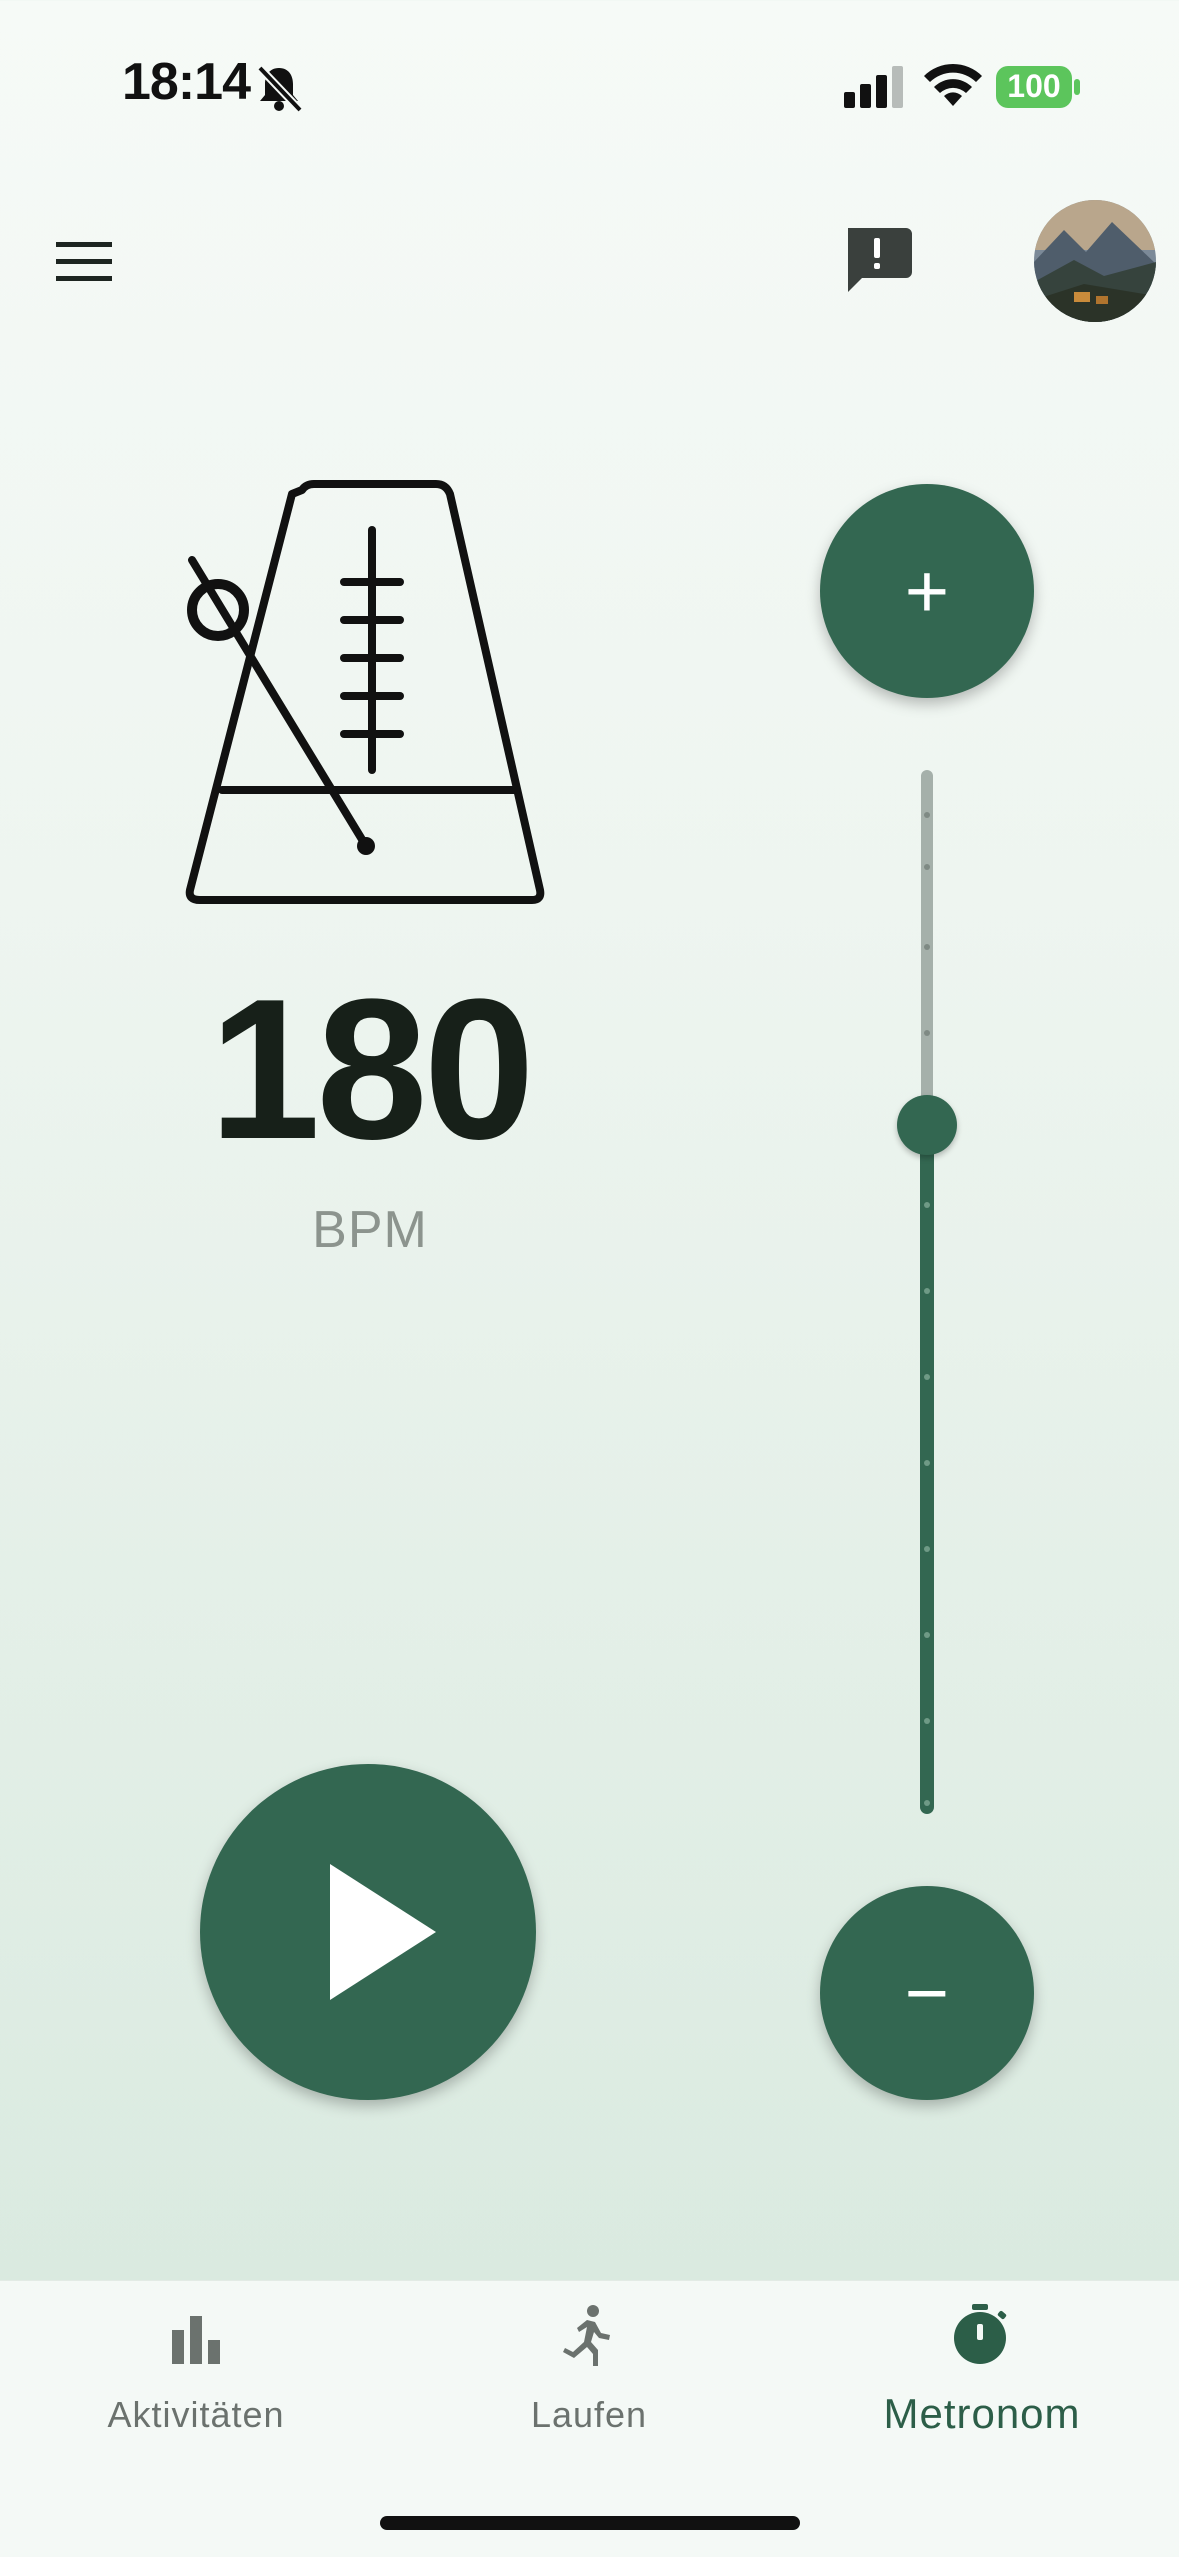 The image size is (1179, 2557). I want to click on plus-icon: +, so click(927, 591).